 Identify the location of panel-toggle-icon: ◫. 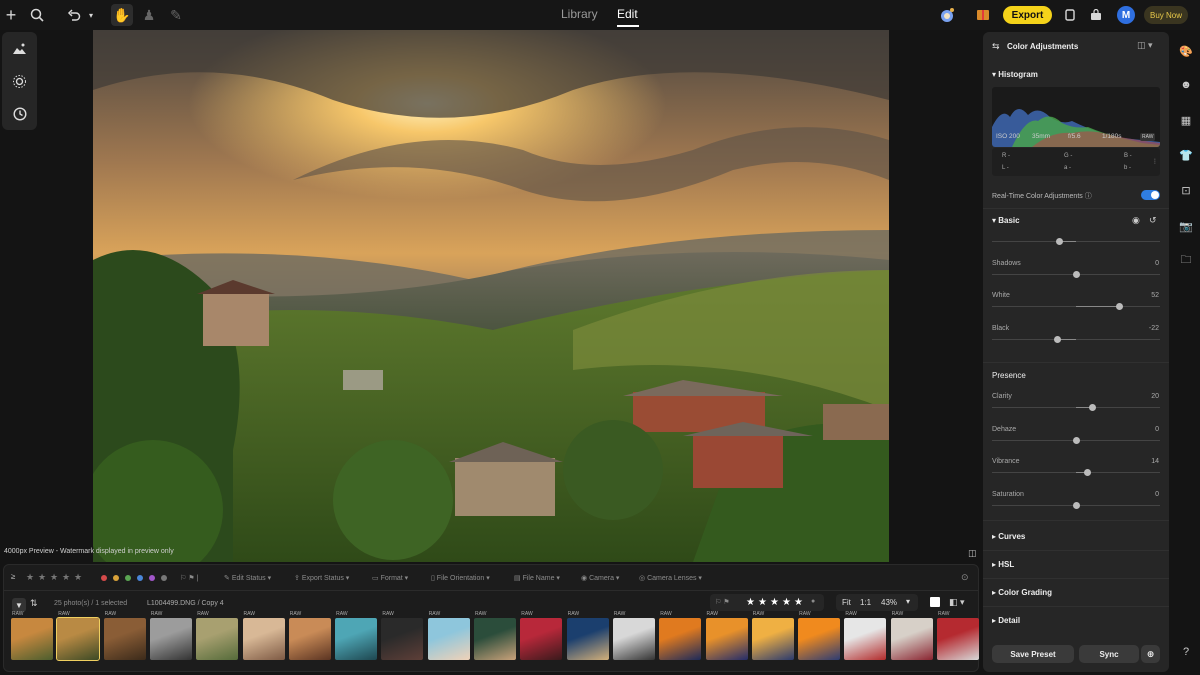
(972, 553).